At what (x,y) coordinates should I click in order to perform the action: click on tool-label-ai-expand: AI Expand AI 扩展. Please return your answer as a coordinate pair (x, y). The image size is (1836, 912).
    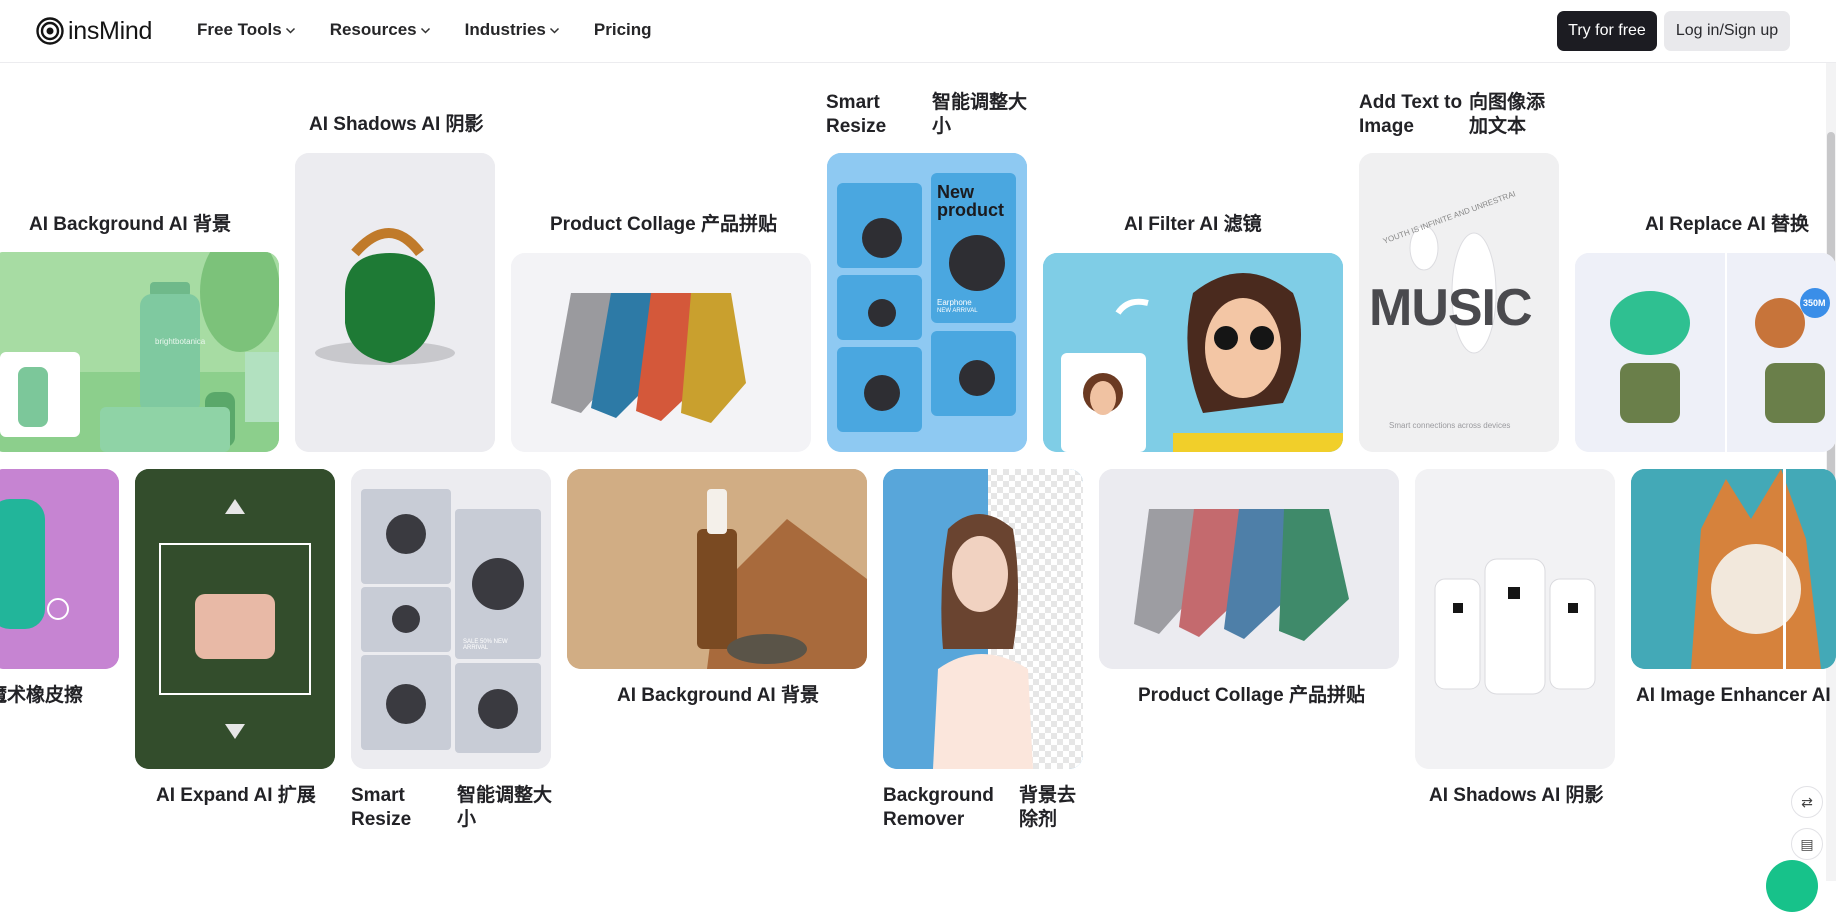
    Looking at the image, I should click on (236, 795).